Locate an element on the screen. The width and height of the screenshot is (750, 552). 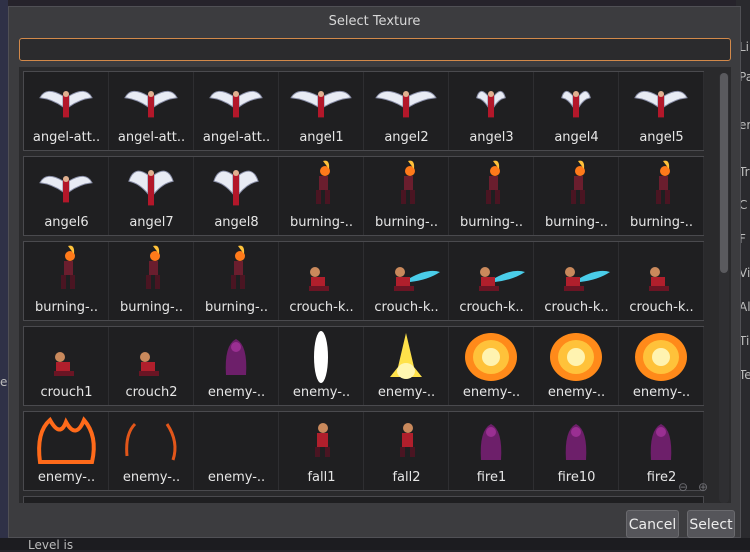
texture-label: angel2 is located at coordinates (406, 137).